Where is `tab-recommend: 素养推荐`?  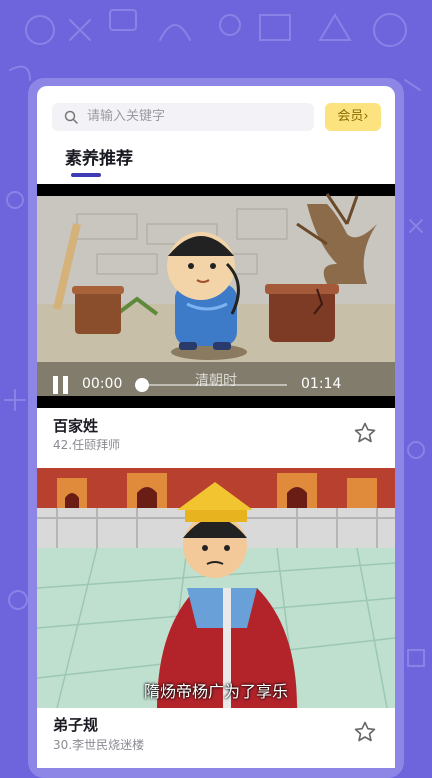
tab-recommend: 素养推荐 is located at coordinates (99, 156).